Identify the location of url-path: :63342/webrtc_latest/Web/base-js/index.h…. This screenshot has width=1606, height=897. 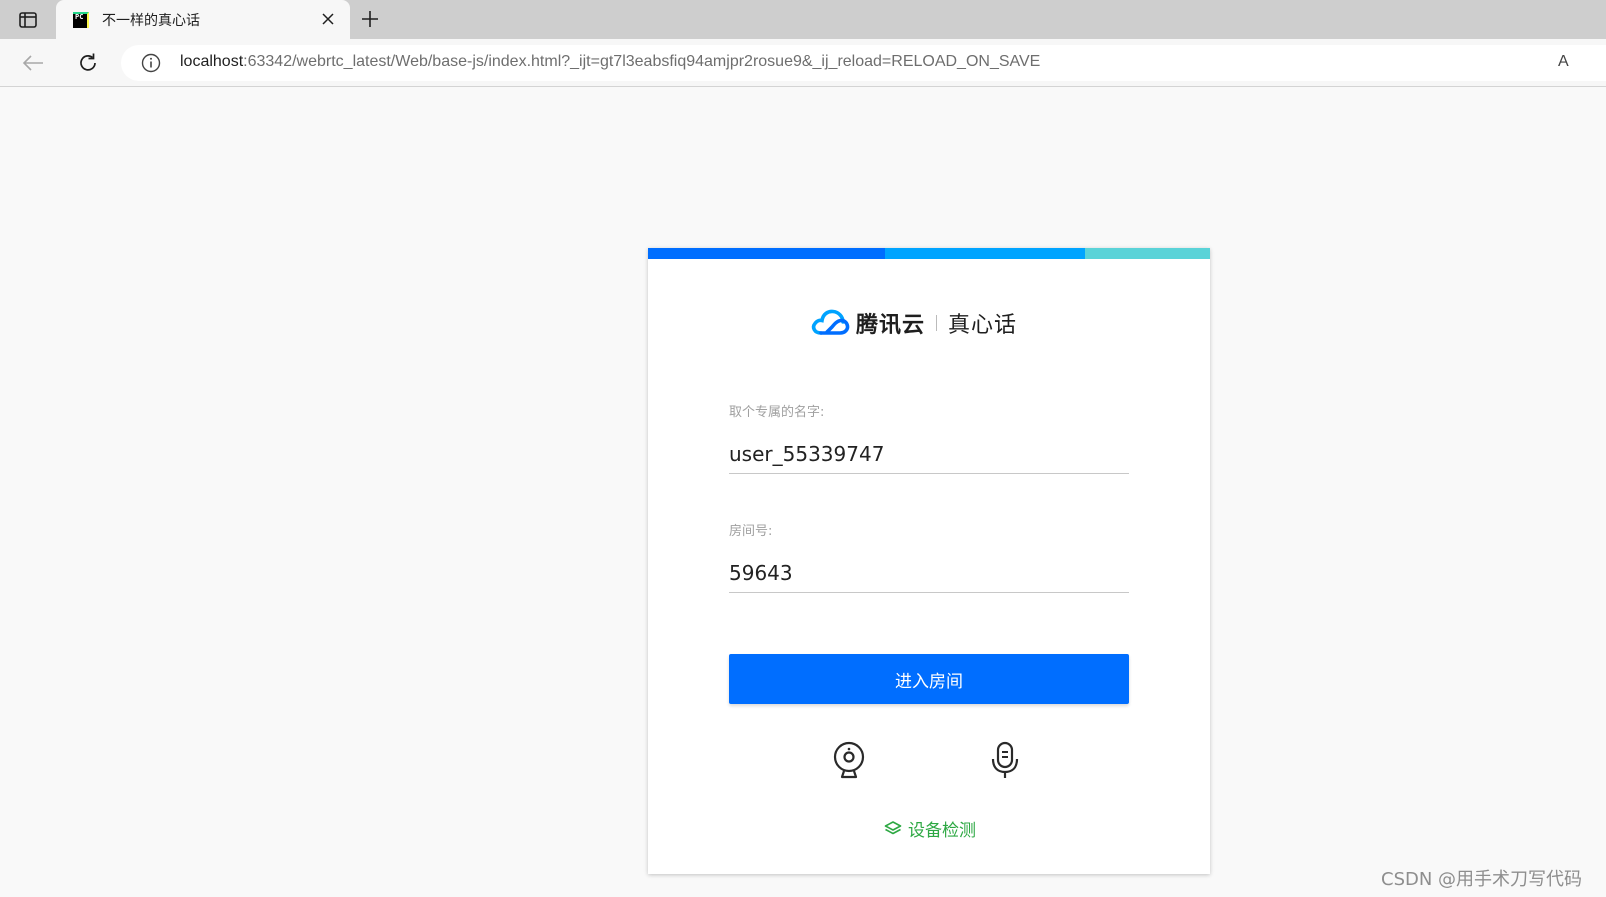
(642, 61).